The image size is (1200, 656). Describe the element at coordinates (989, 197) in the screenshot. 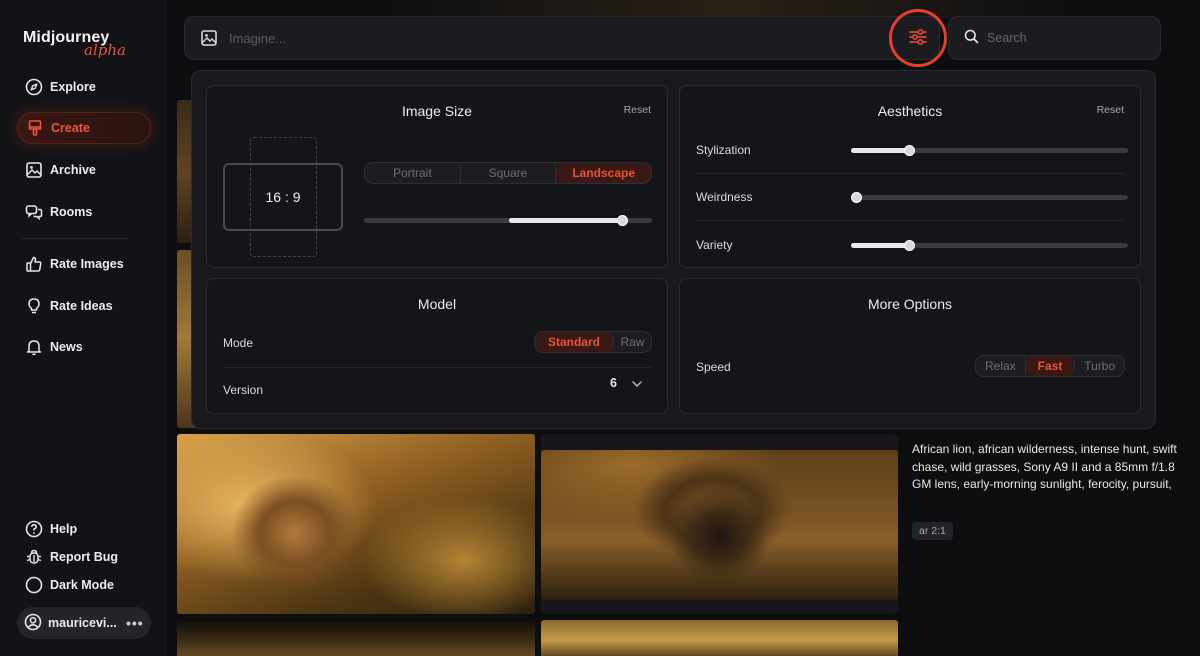

I see `weirdness-slider` at that location.